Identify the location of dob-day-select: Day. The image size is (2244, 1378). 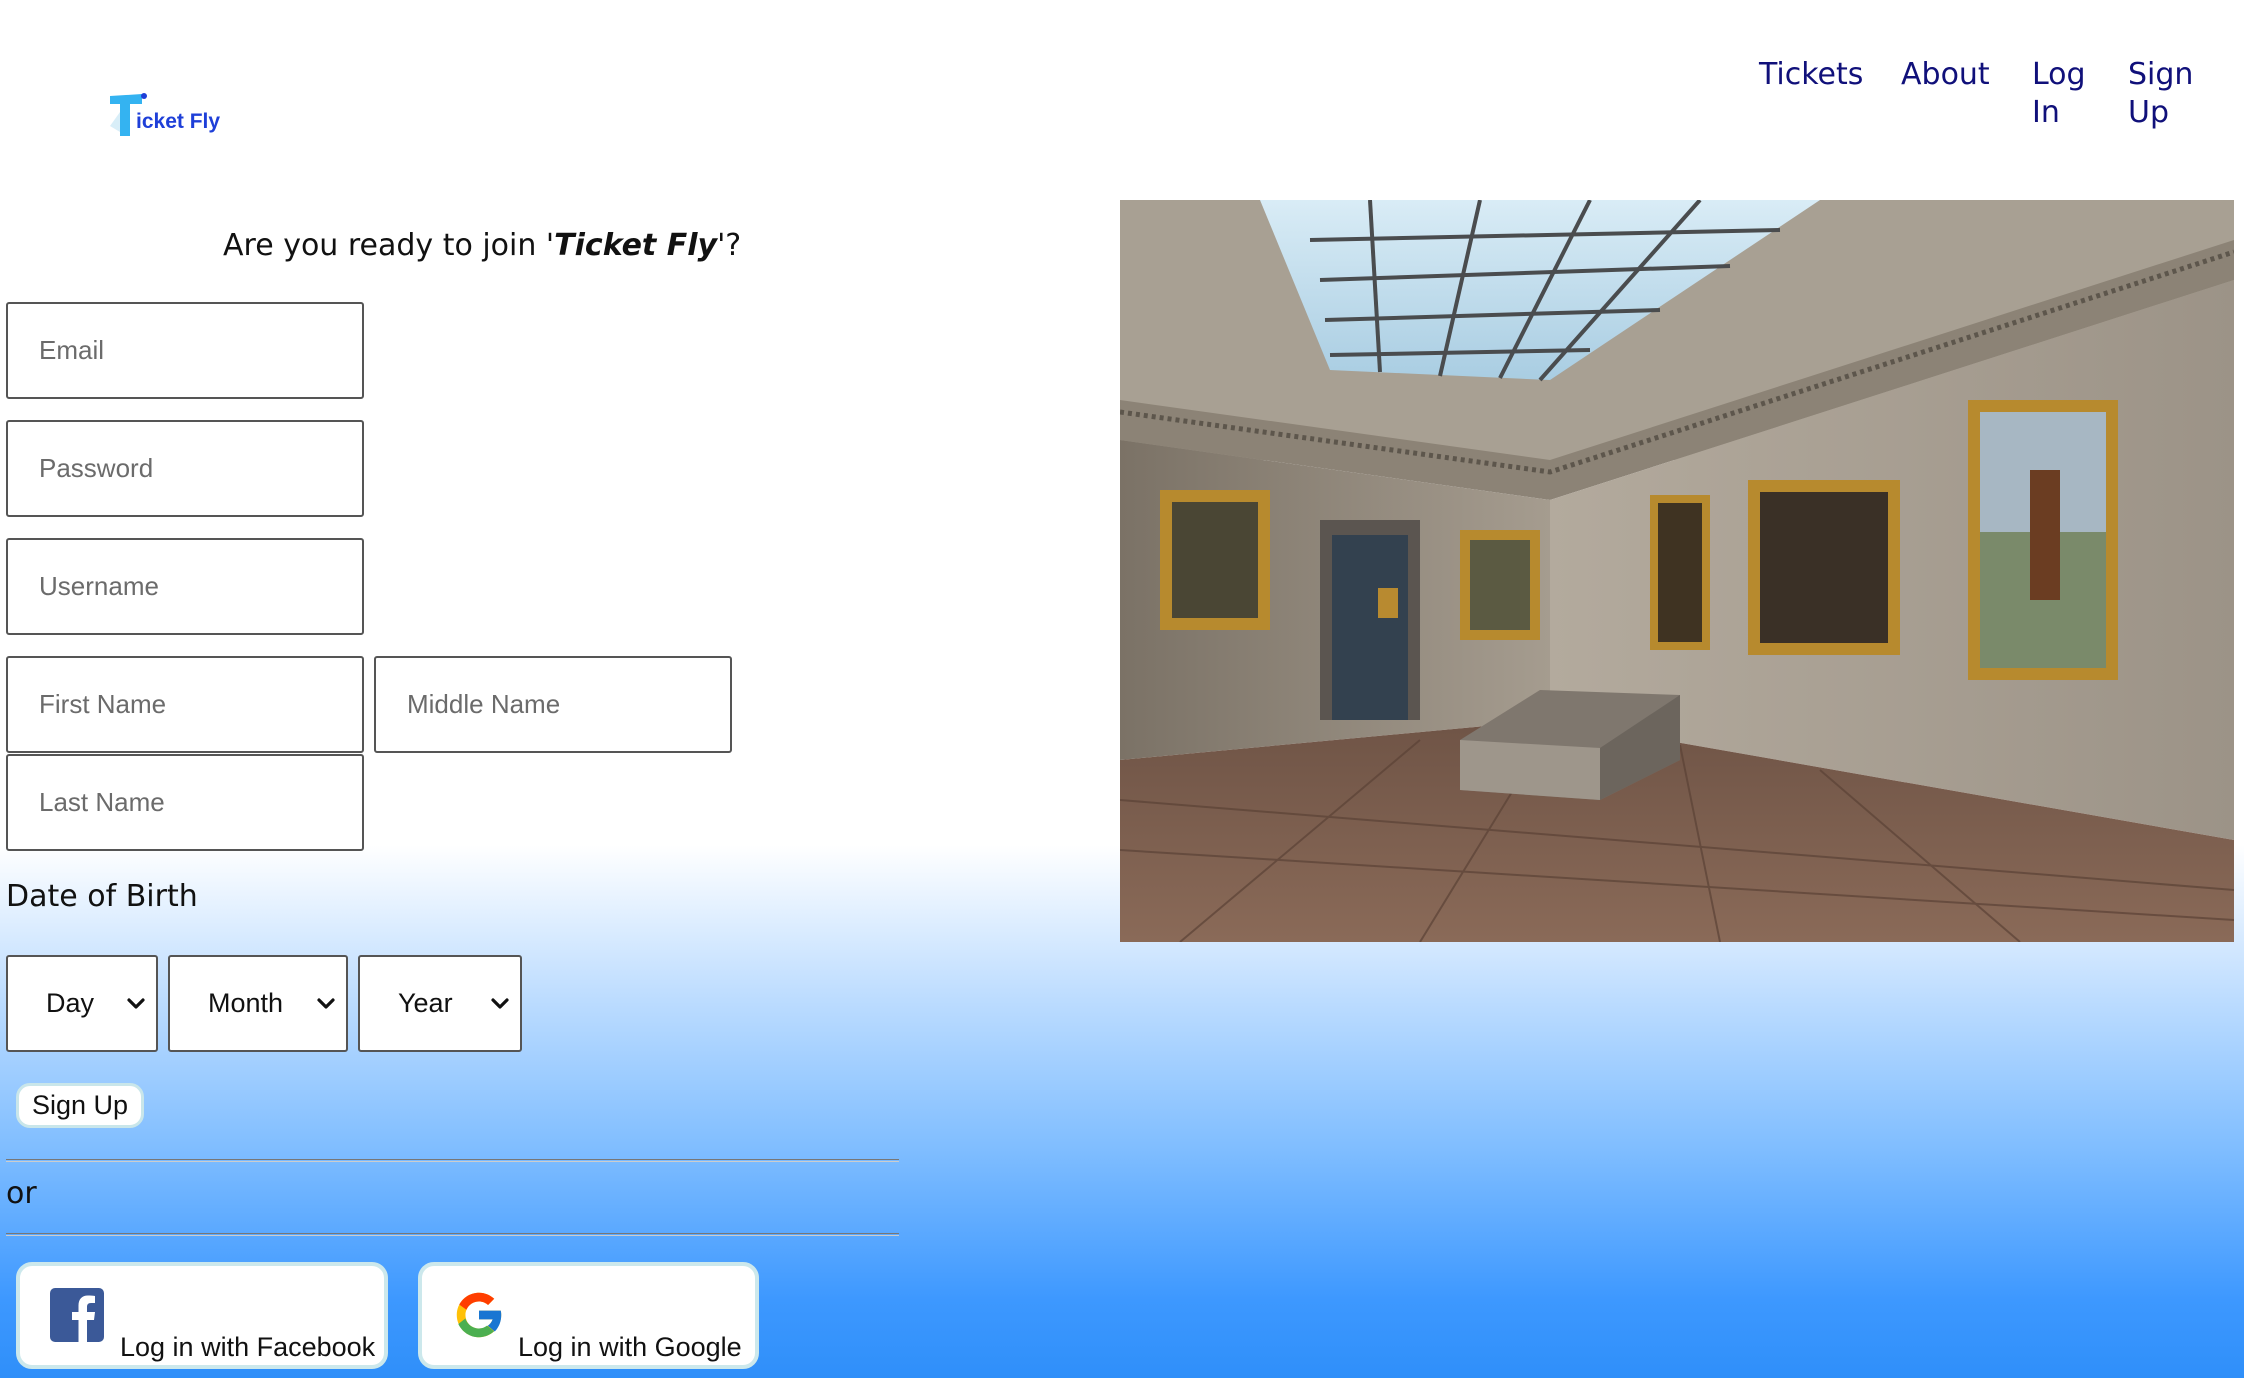
(82, 1003).